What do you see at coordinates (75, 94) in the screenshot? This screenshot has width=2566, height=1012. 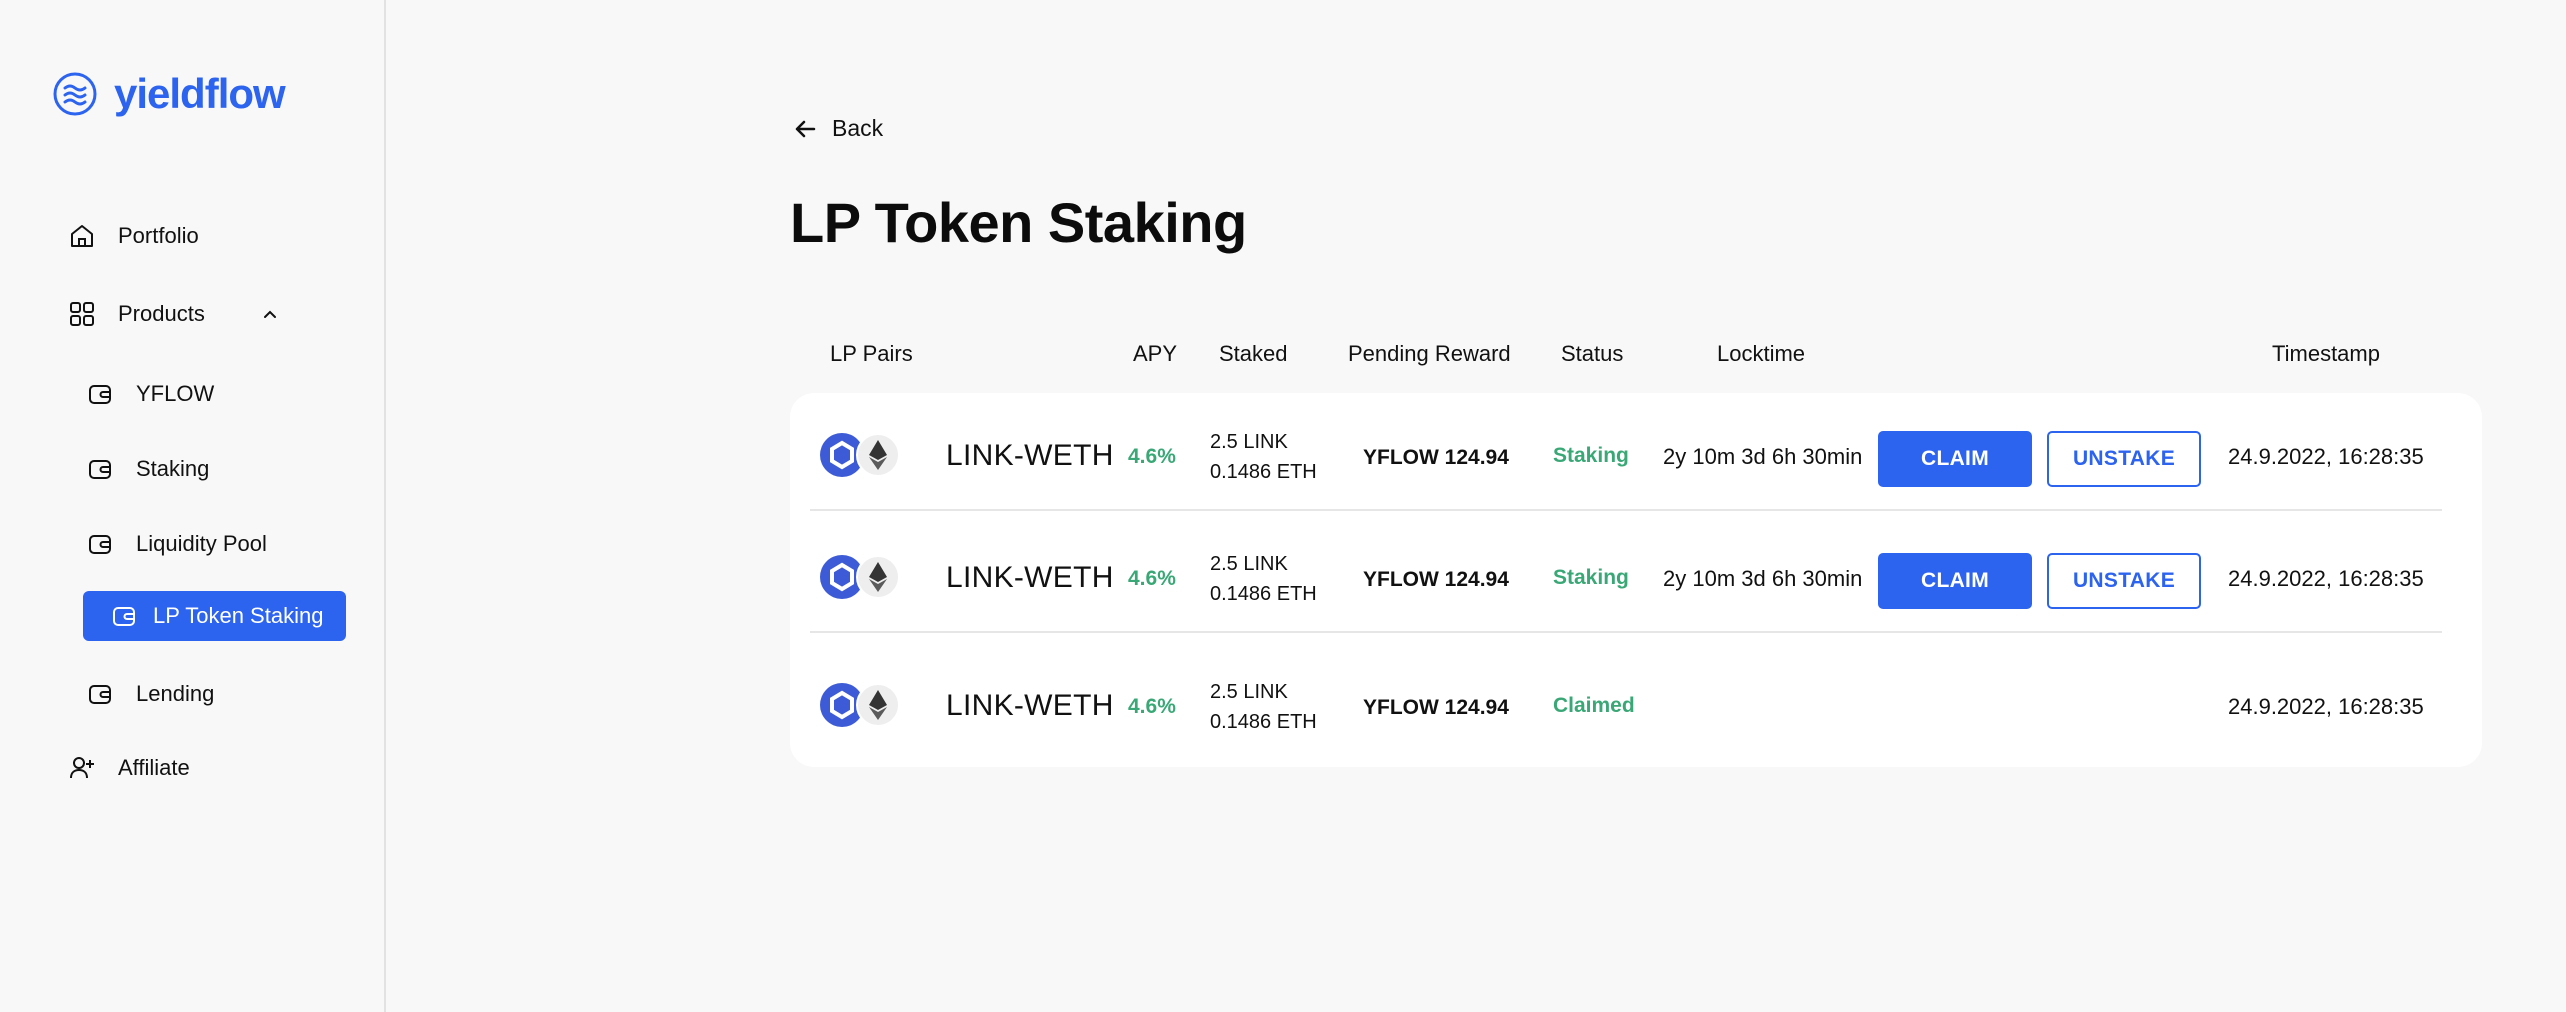 I see `yieldflow-logo-icon` at bounding box center [75, 94].